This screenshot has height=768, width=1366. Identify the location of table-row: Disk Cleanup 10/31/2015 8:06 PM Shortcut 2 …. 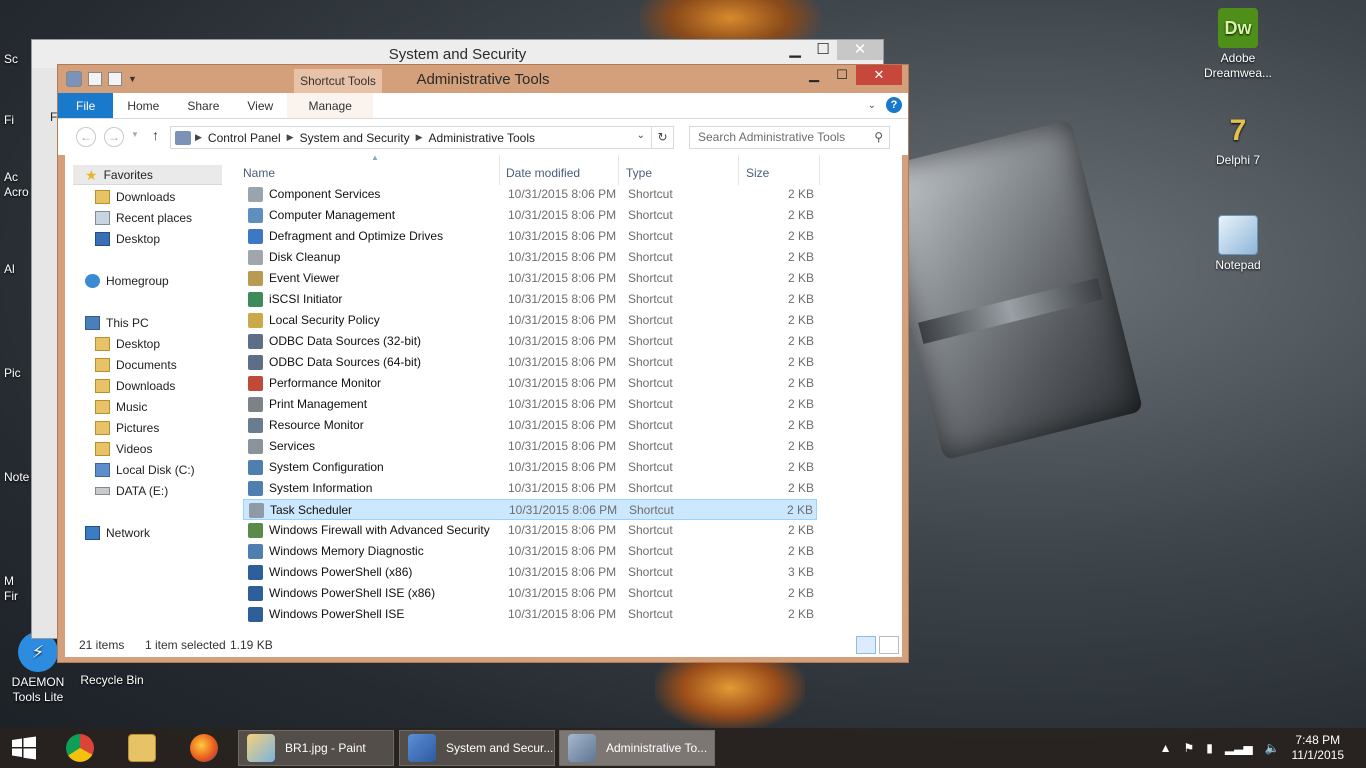
(530, 257).